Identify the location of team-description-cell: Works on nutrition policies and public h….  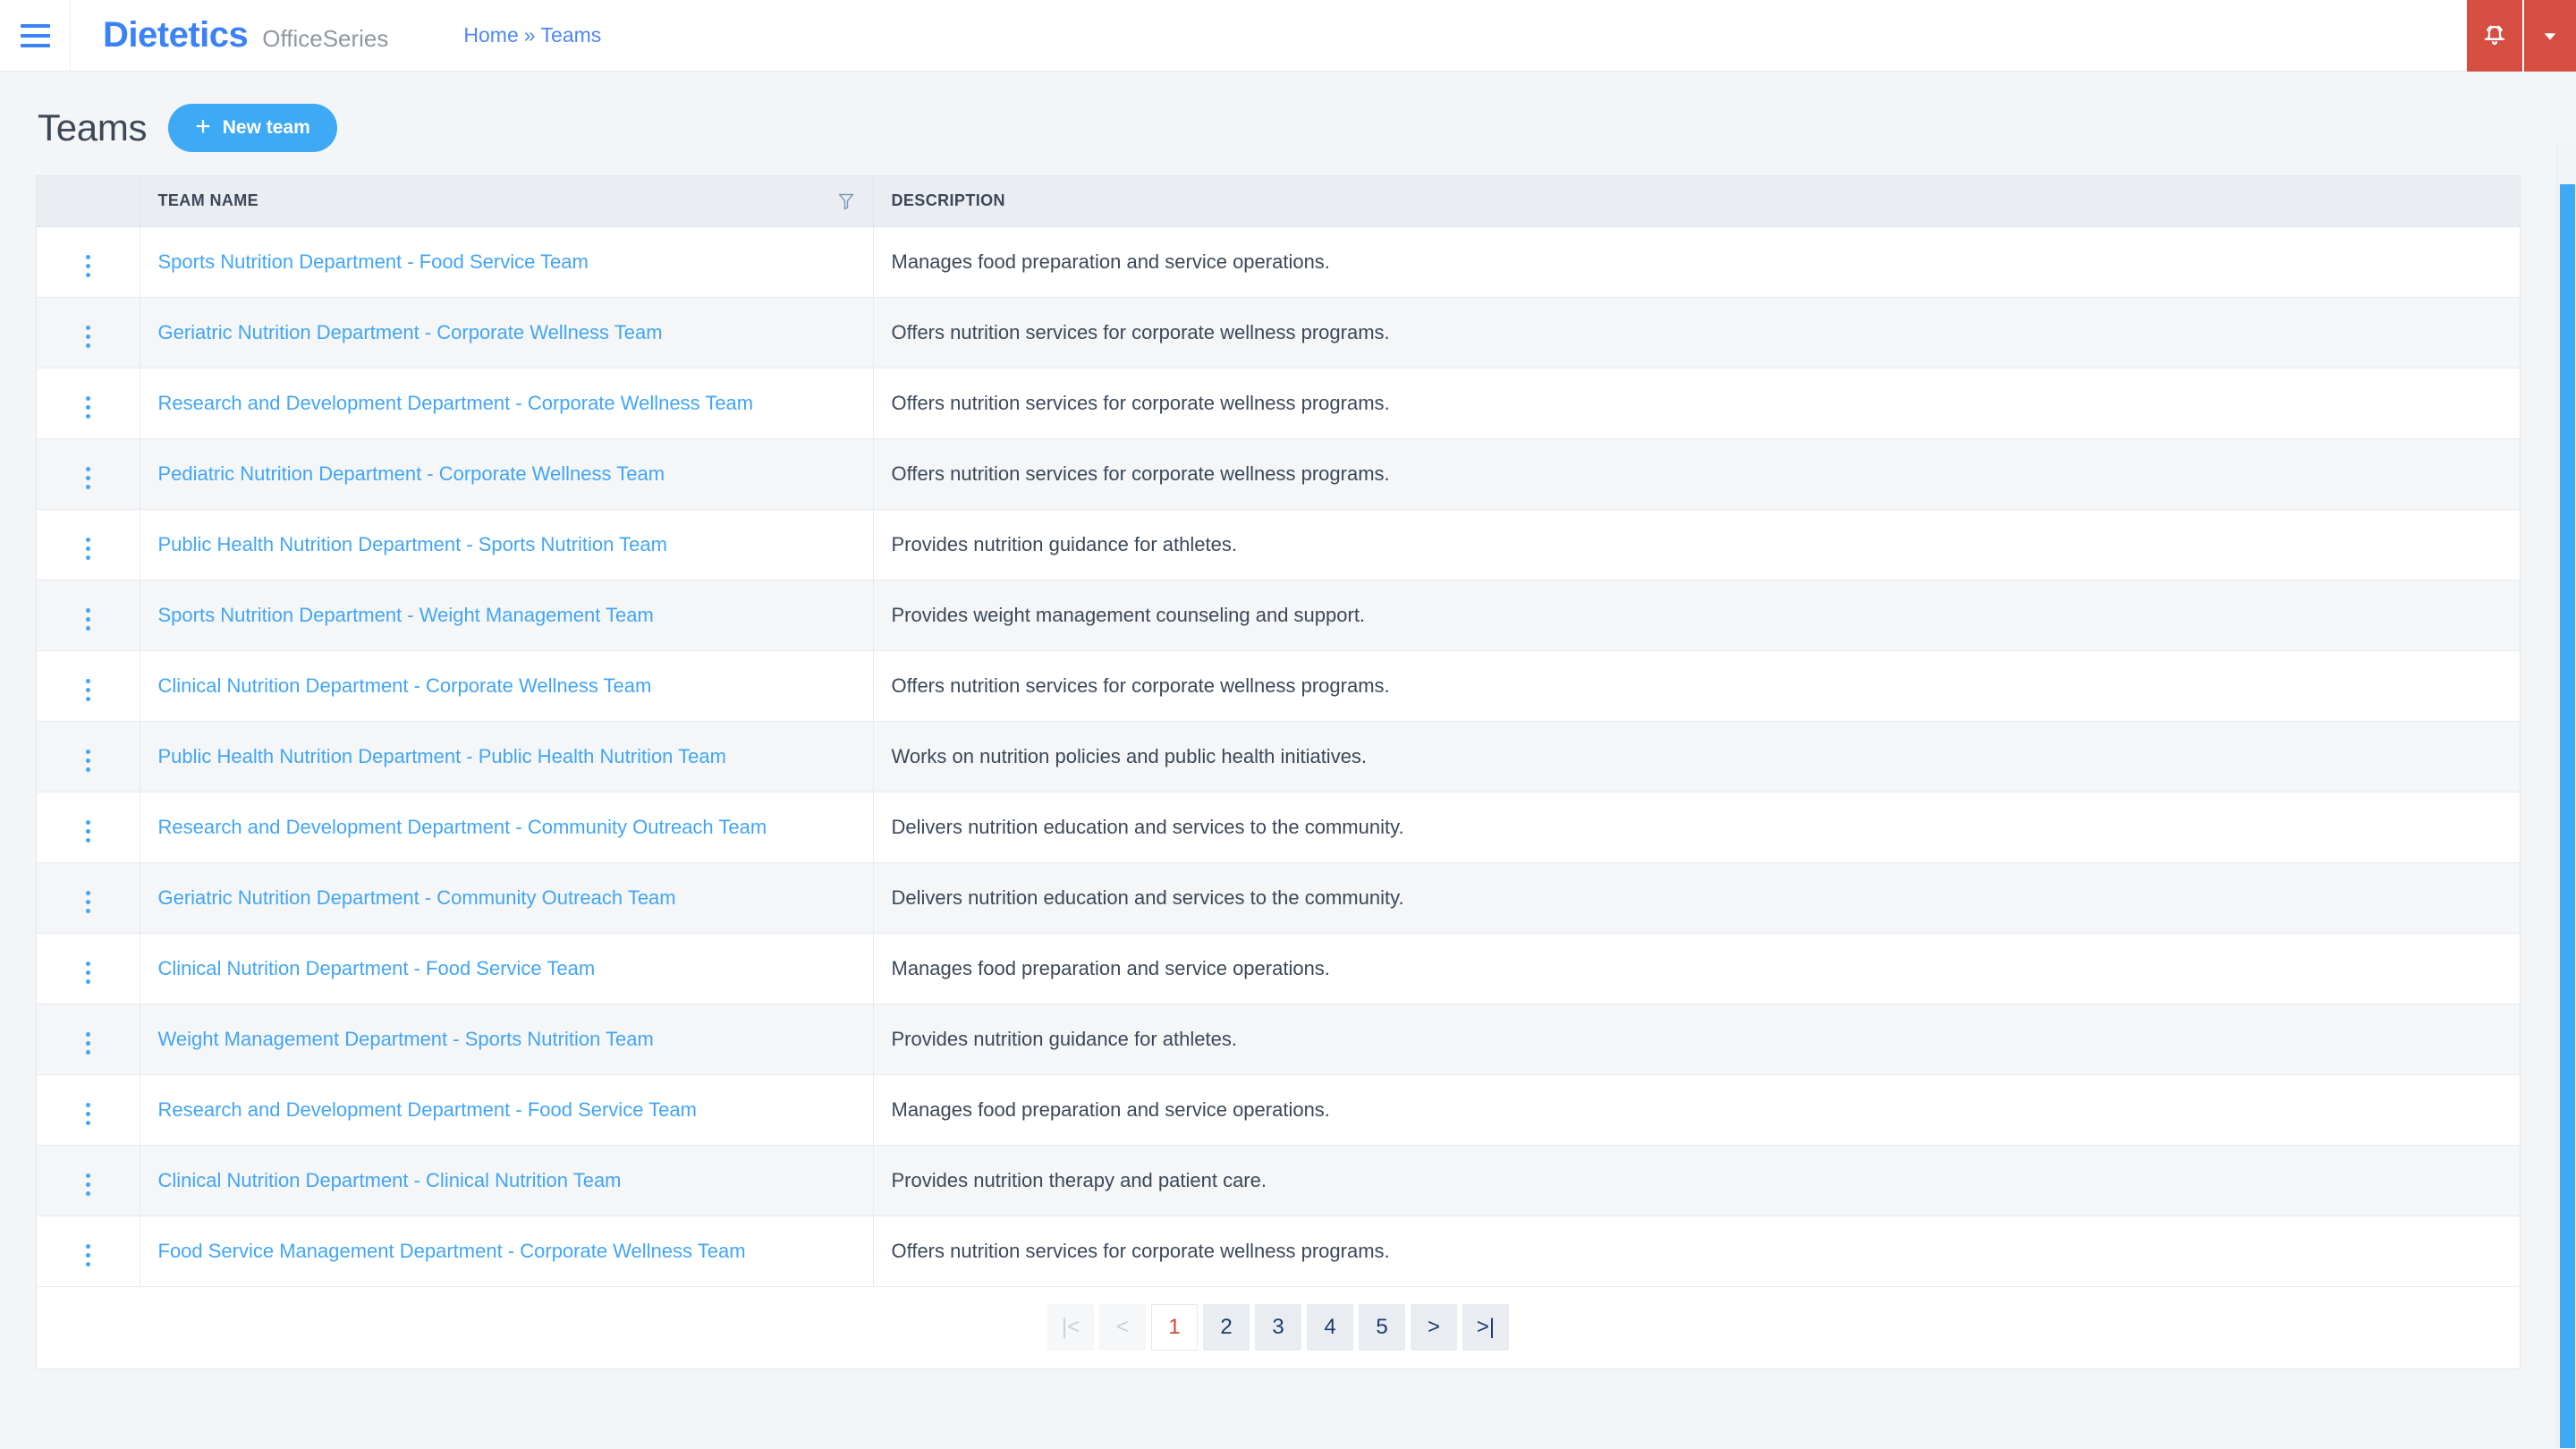
(1696, 756).